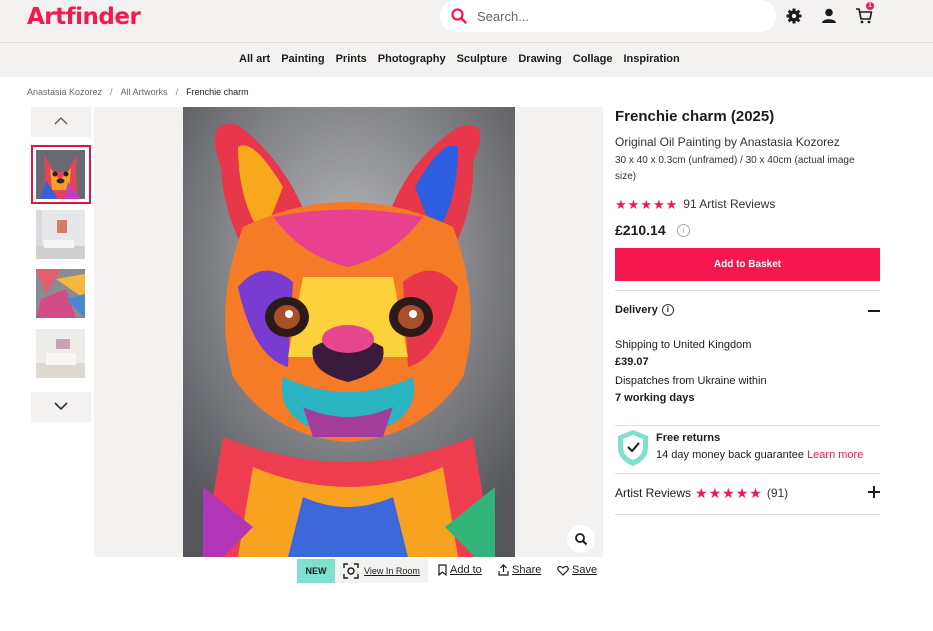  I want to click on nav-item-collage: Collage, so click(593, 59).